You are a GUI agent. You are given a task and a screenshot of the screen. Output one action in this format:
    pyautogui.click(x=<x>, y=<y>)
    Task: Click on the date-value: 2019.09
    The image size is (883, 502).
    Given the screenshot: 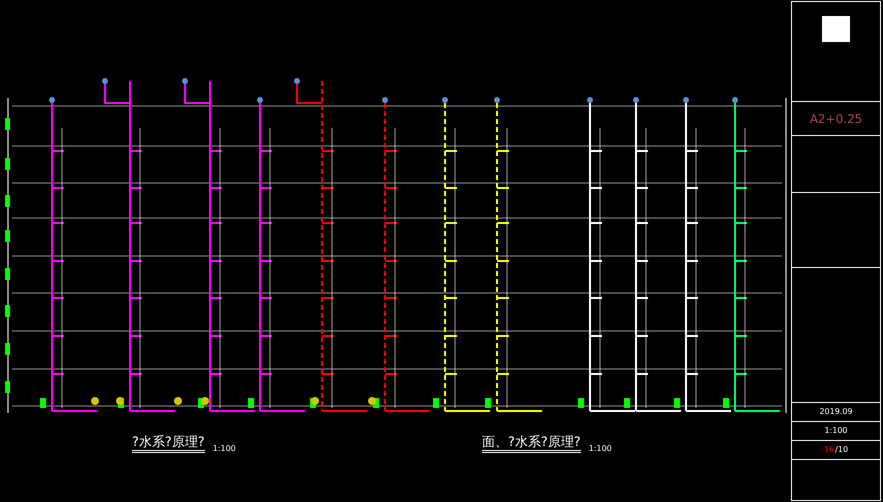 What is the action you would take?
    pyautogui.click(x=836, y=412)
    